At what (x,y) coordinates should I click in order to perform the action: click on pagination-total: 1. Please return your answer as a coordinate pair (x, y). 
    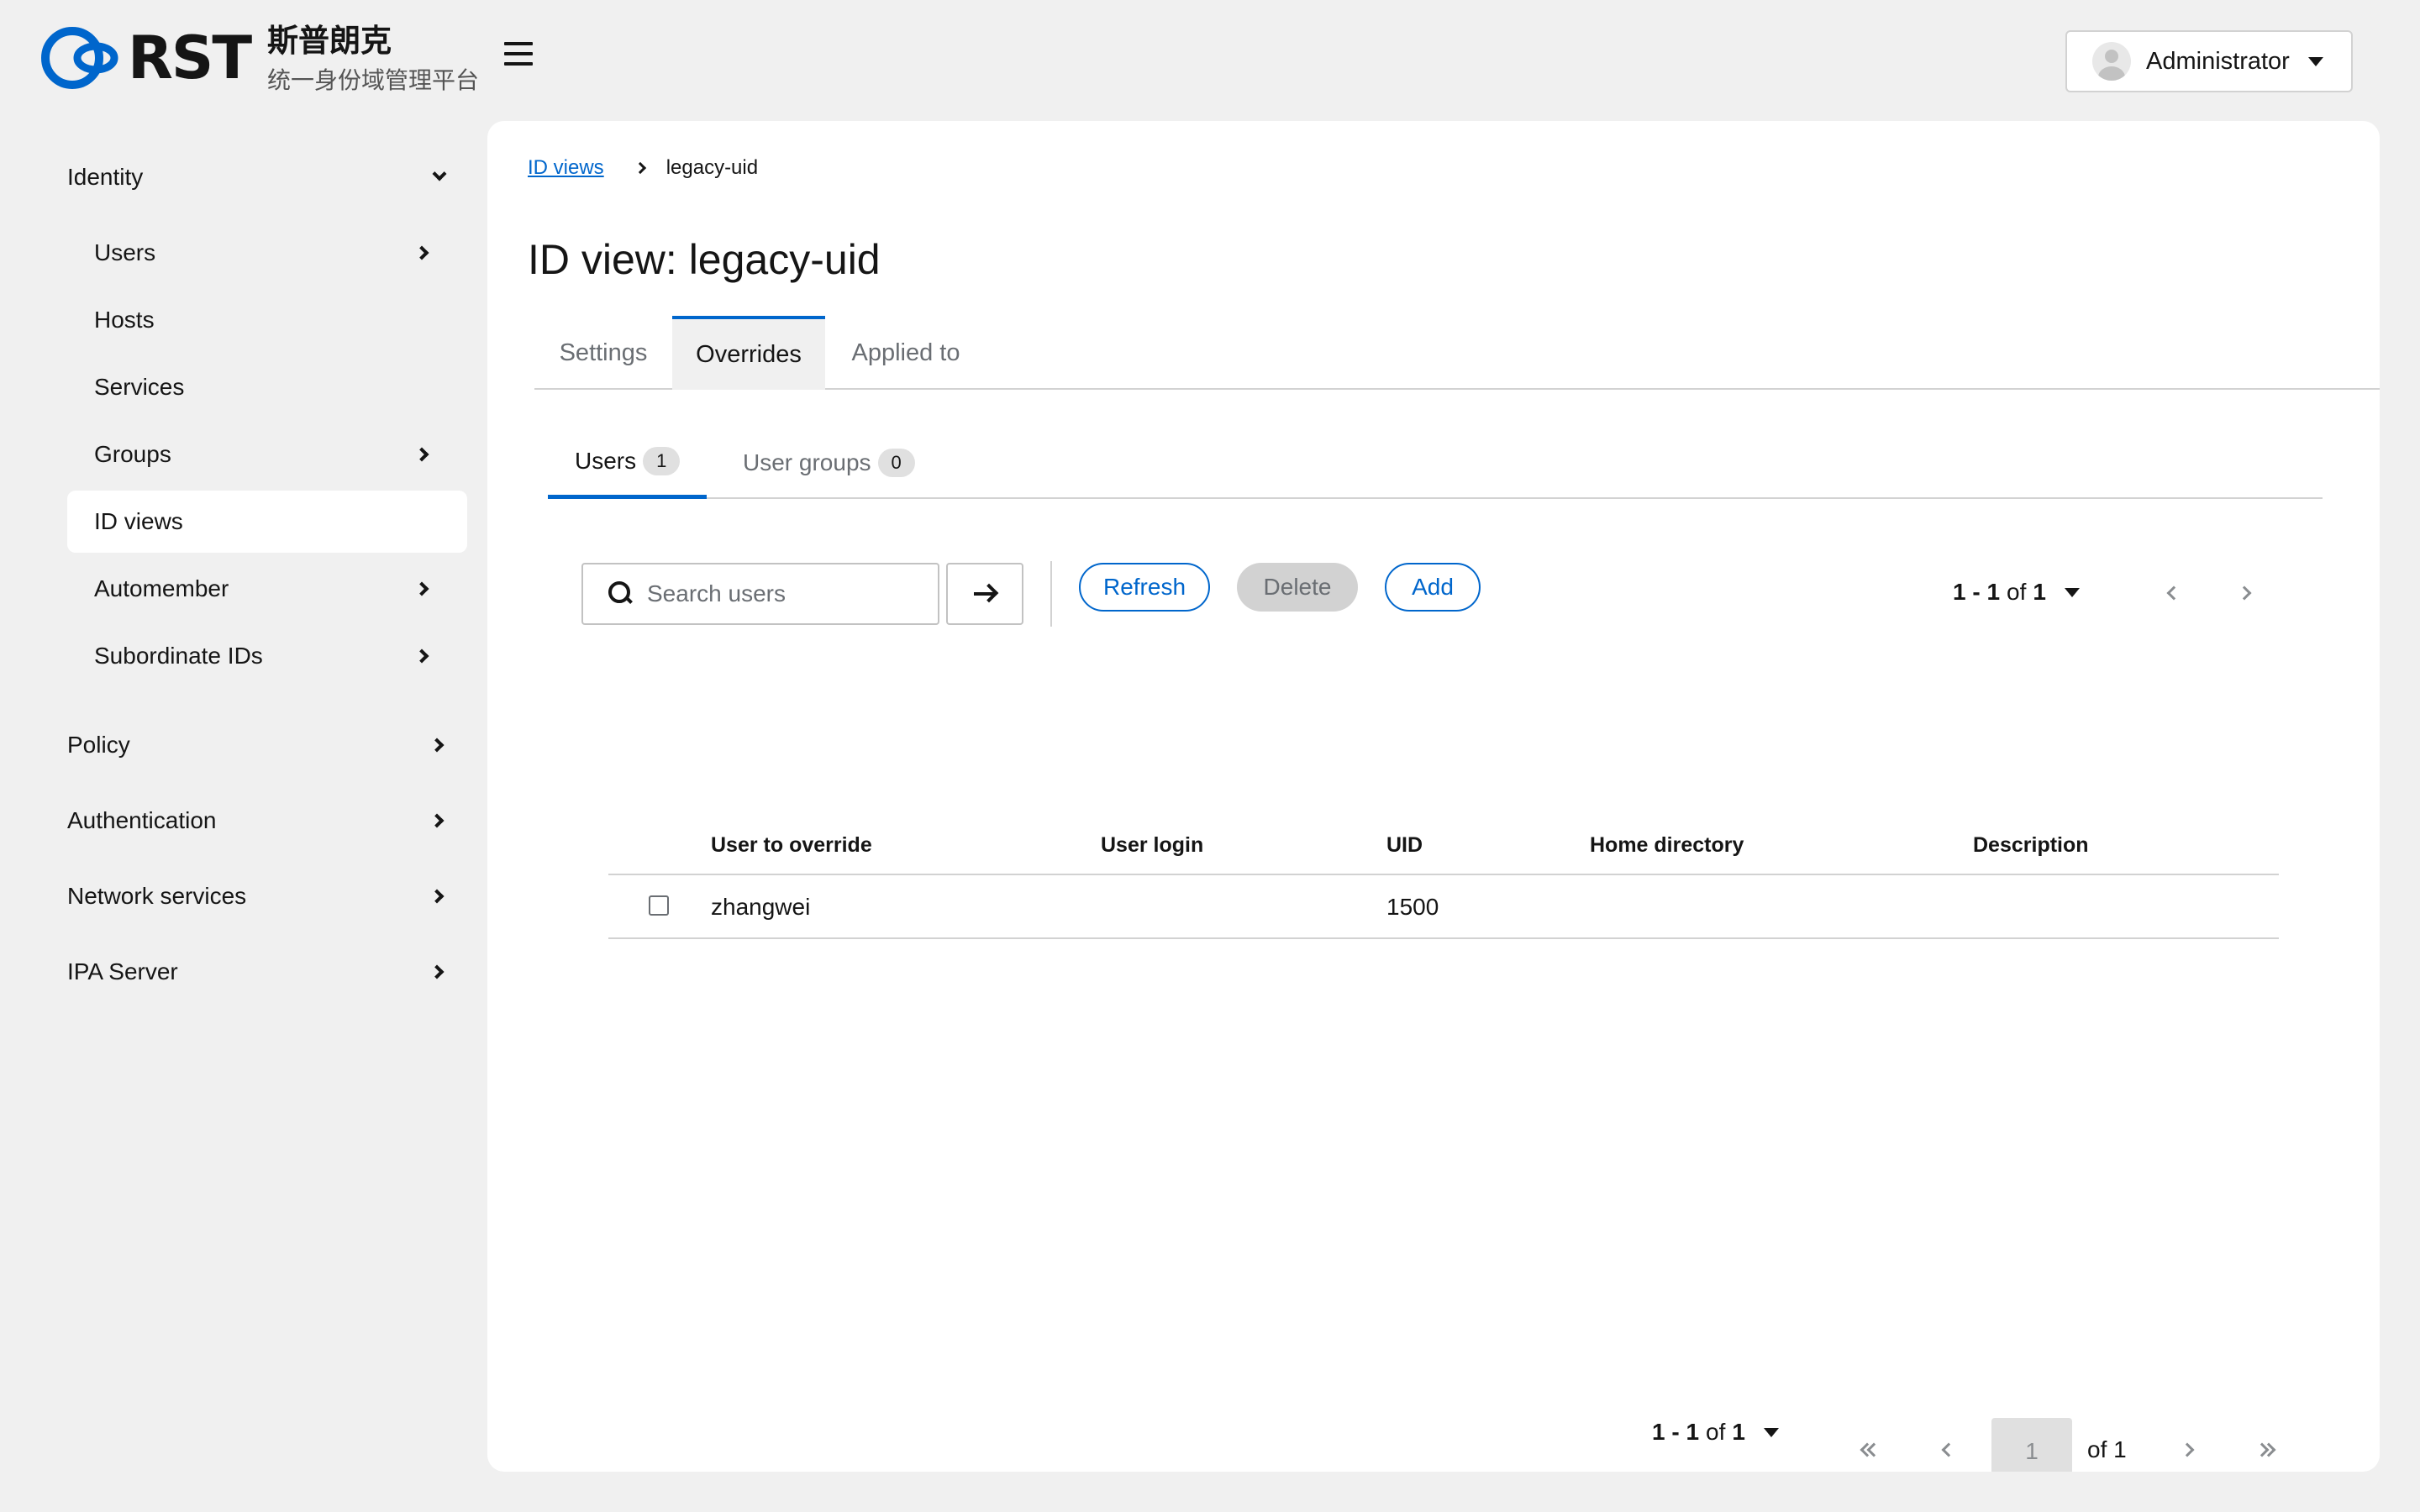
    Looking at the image, I should click on (2040, 592).